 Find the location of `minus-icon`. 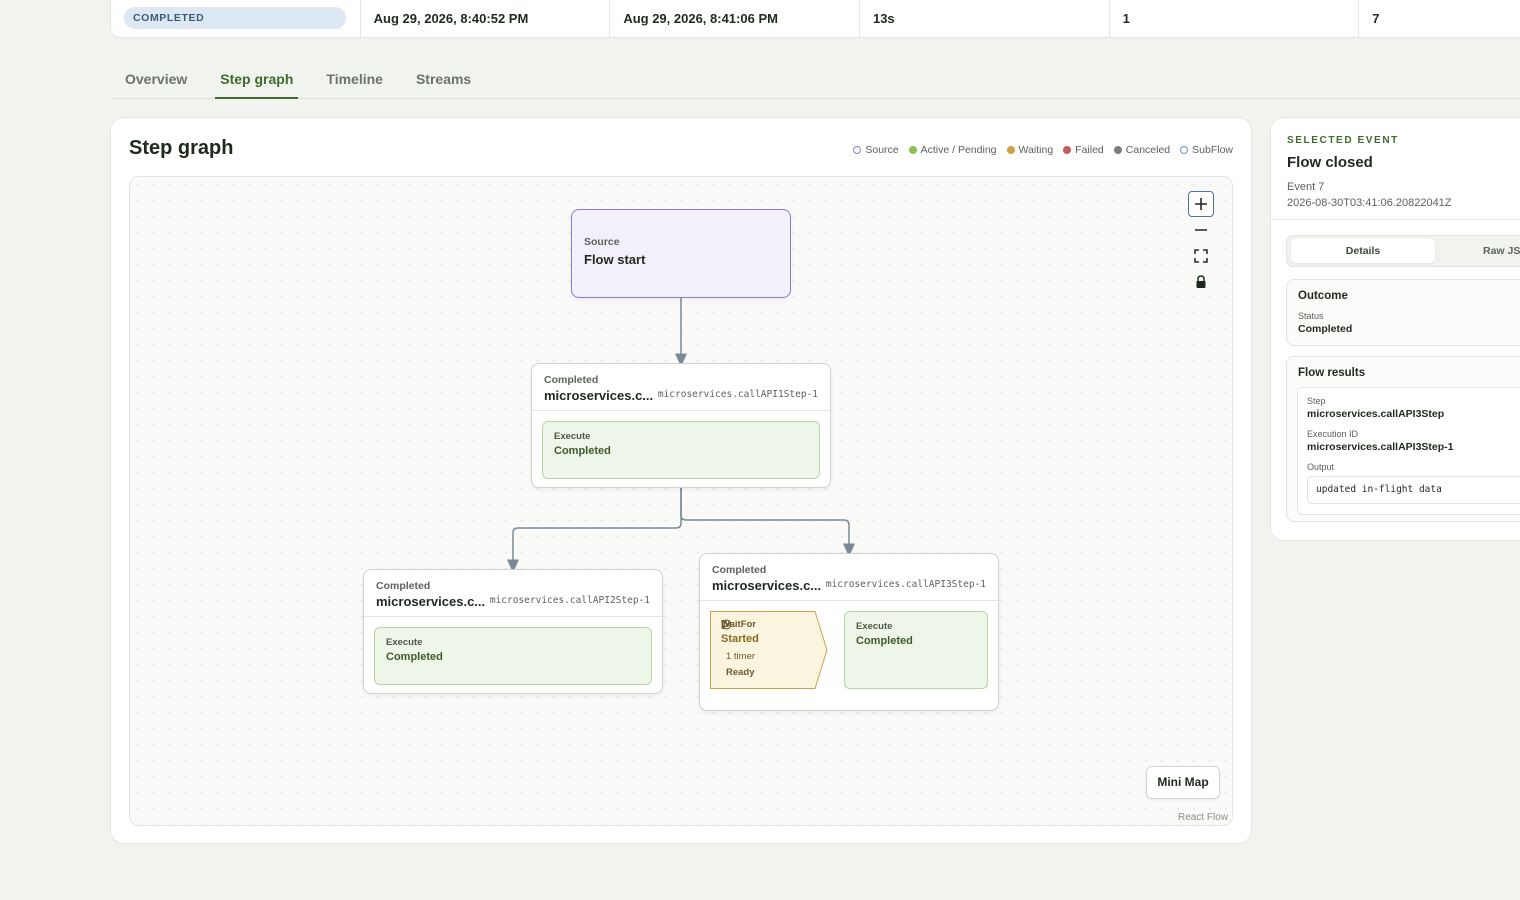

minus-icon is located at coordinates (1201, 230).